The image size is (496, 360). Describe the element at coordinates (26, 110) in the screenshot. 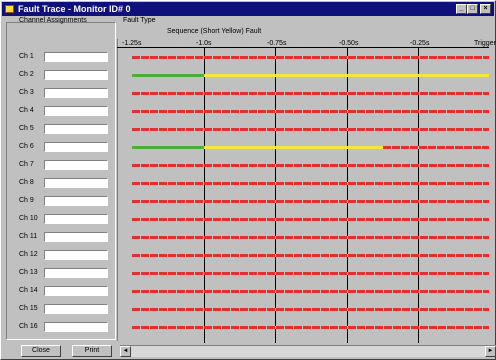

I see `channel-label: Ch 4` at that location.